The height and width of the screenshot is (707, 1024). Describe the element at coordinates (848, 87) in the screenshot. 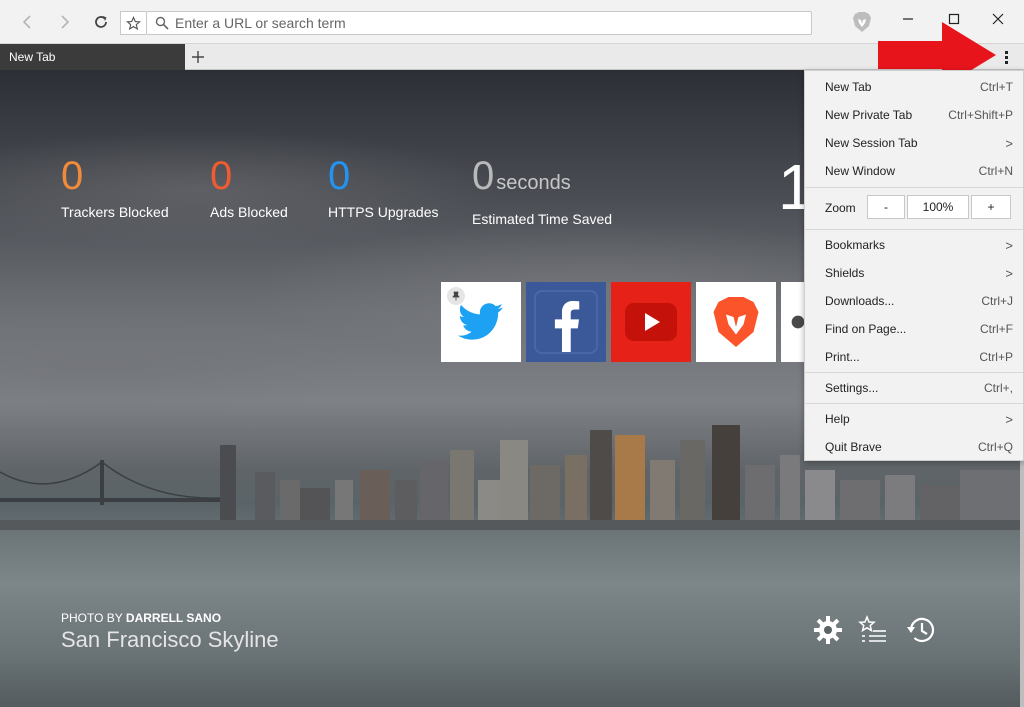

I see `menu-item-label: New Tab` at that location.